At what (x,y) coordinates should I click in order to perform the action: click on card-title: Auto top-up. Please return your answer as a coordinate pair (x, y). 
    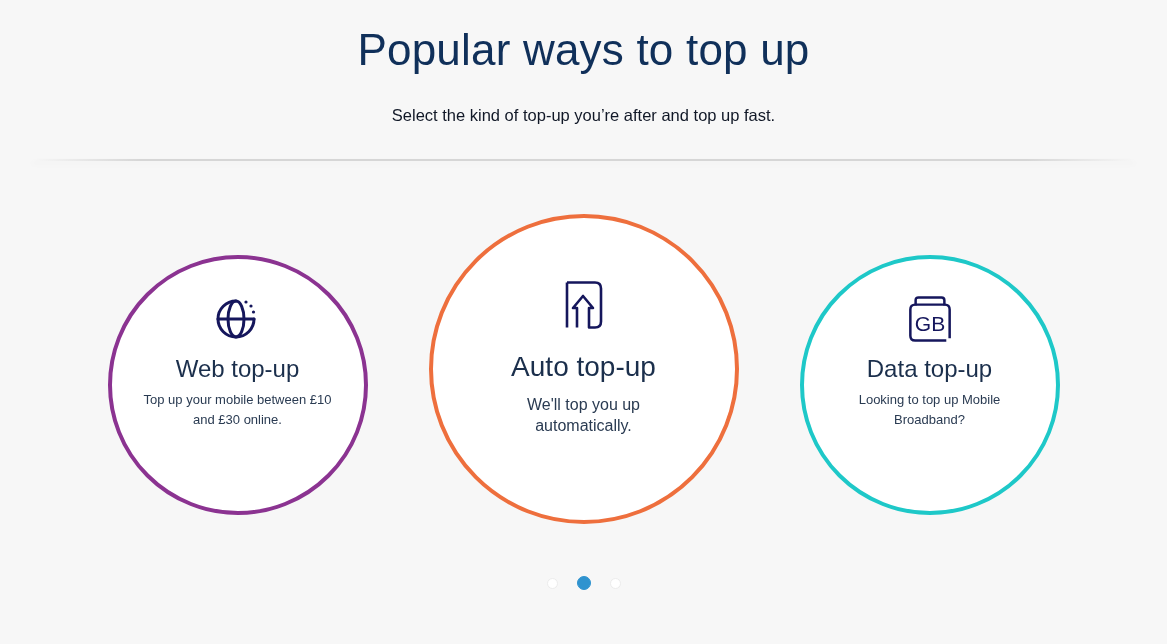
    Looking at the image, I should click on (583, 367).